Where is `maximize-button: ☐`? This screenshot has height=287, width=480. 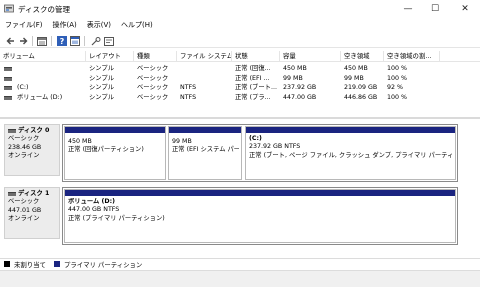
maximize-button: ☐ is located at coordinates (435, 9).